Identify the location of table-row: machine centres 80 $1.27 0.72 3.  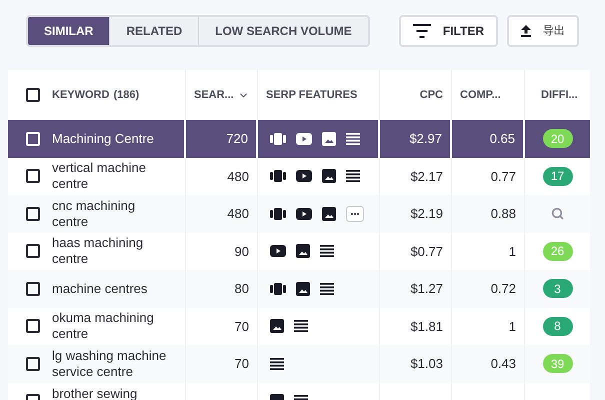
(299, 289).